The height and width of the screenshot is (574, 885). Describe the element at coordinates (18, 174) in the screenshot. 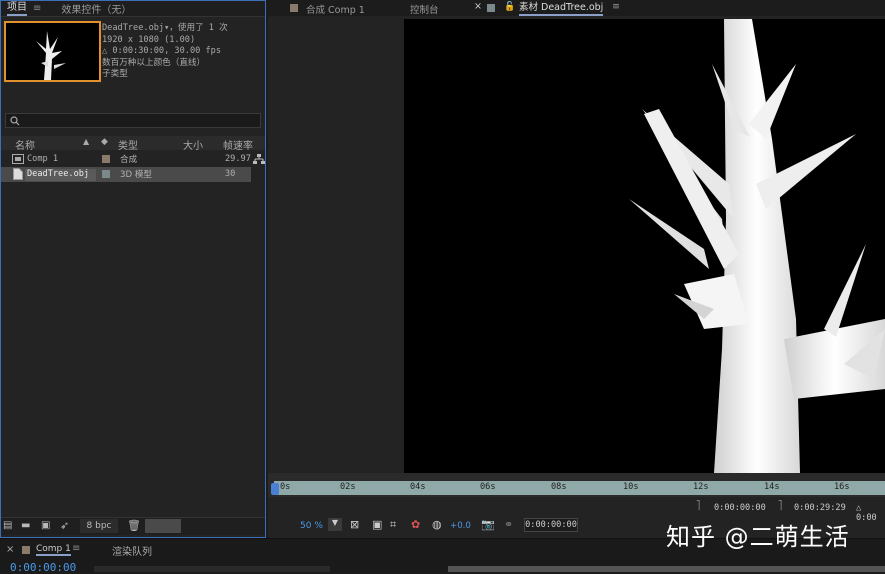

I see `file-icon` at that location.